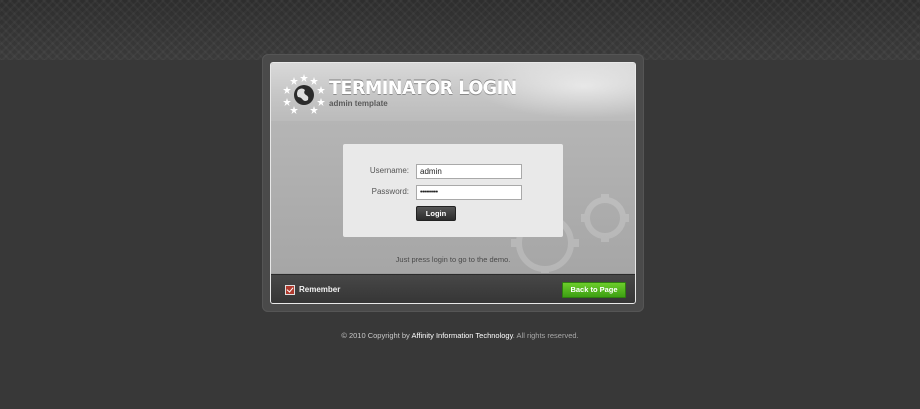 The height and width of the screenshot is (409, 920). I want to click on login-header: TERMINATOR LOGIN admin template, so click(453, 92).